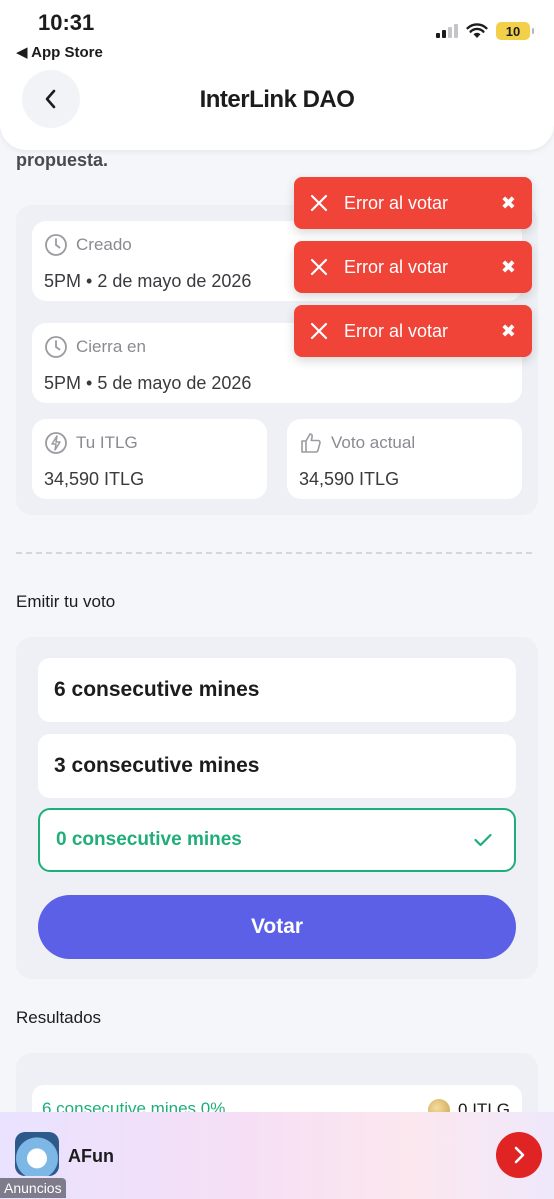  Describe the element at coordinates (59, 52) in the screenshot. I see `back-to-app-store-link: ◀ App Store` at that location.